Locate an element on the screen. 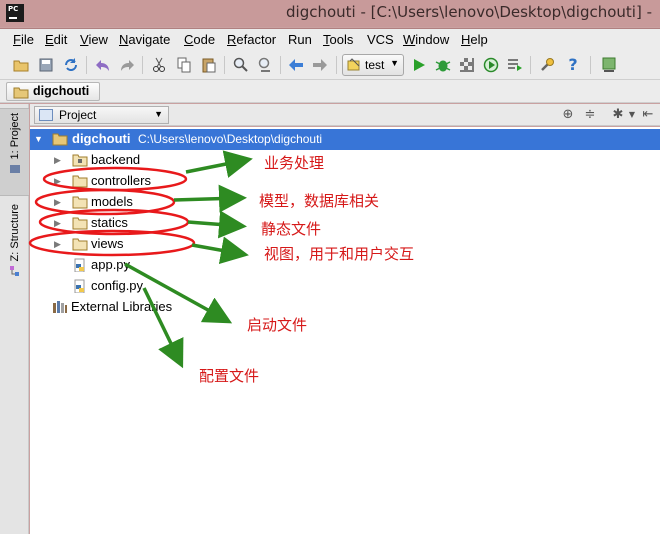 The height and width of the screenshot is (534, 660). menu-code: Code is located at coordinates (199, 39).